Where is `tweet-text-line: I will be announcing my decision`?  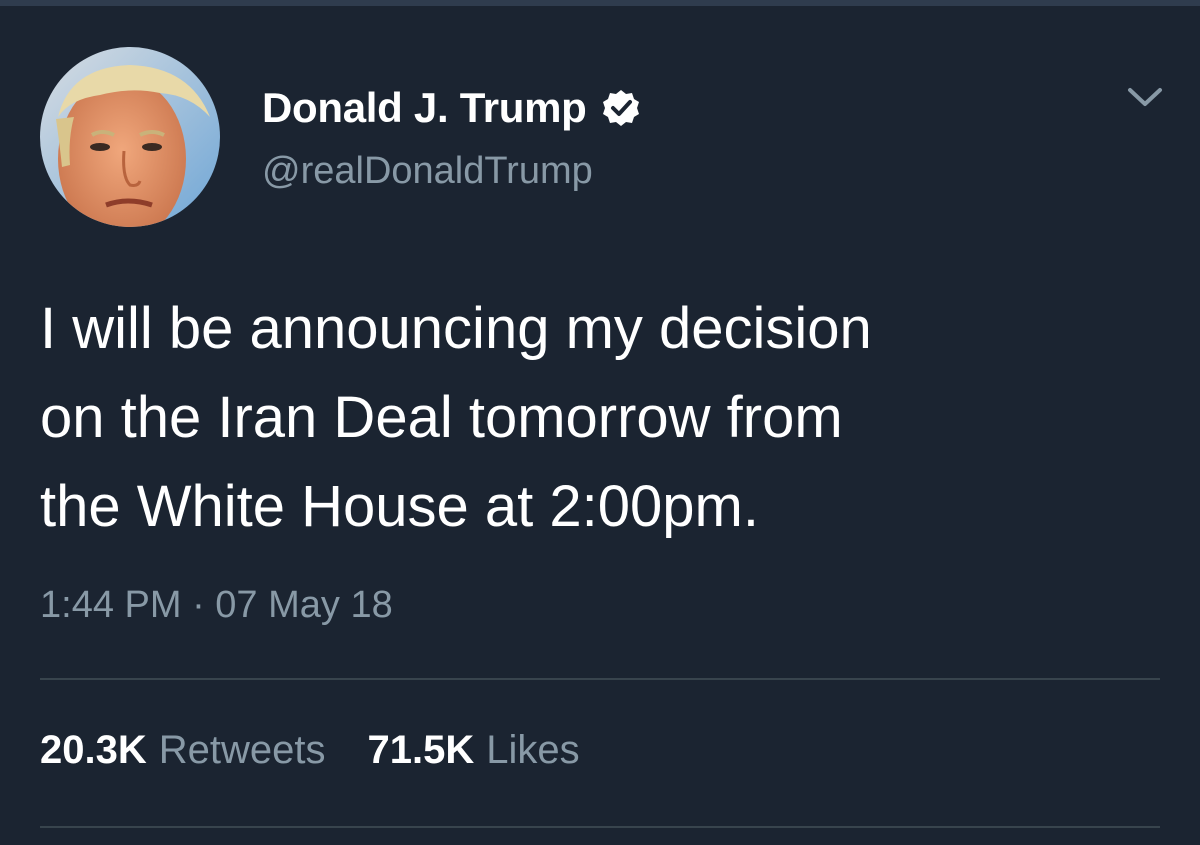 tweet-text-line: I will be announcing my decision is located at coordinates (456, 328).